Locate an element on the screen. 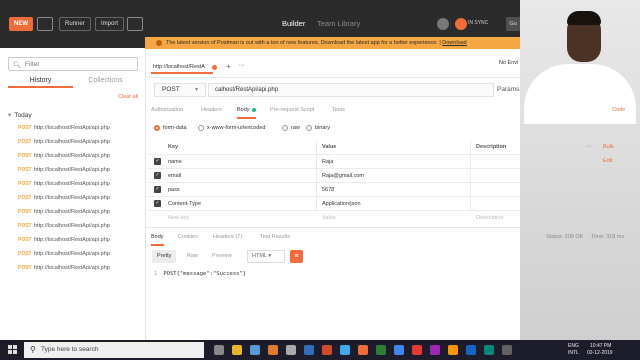 Image resolution: width=640 pixels, height=360 pixels. add-tab-button: + is located at coordinates (228, 66).